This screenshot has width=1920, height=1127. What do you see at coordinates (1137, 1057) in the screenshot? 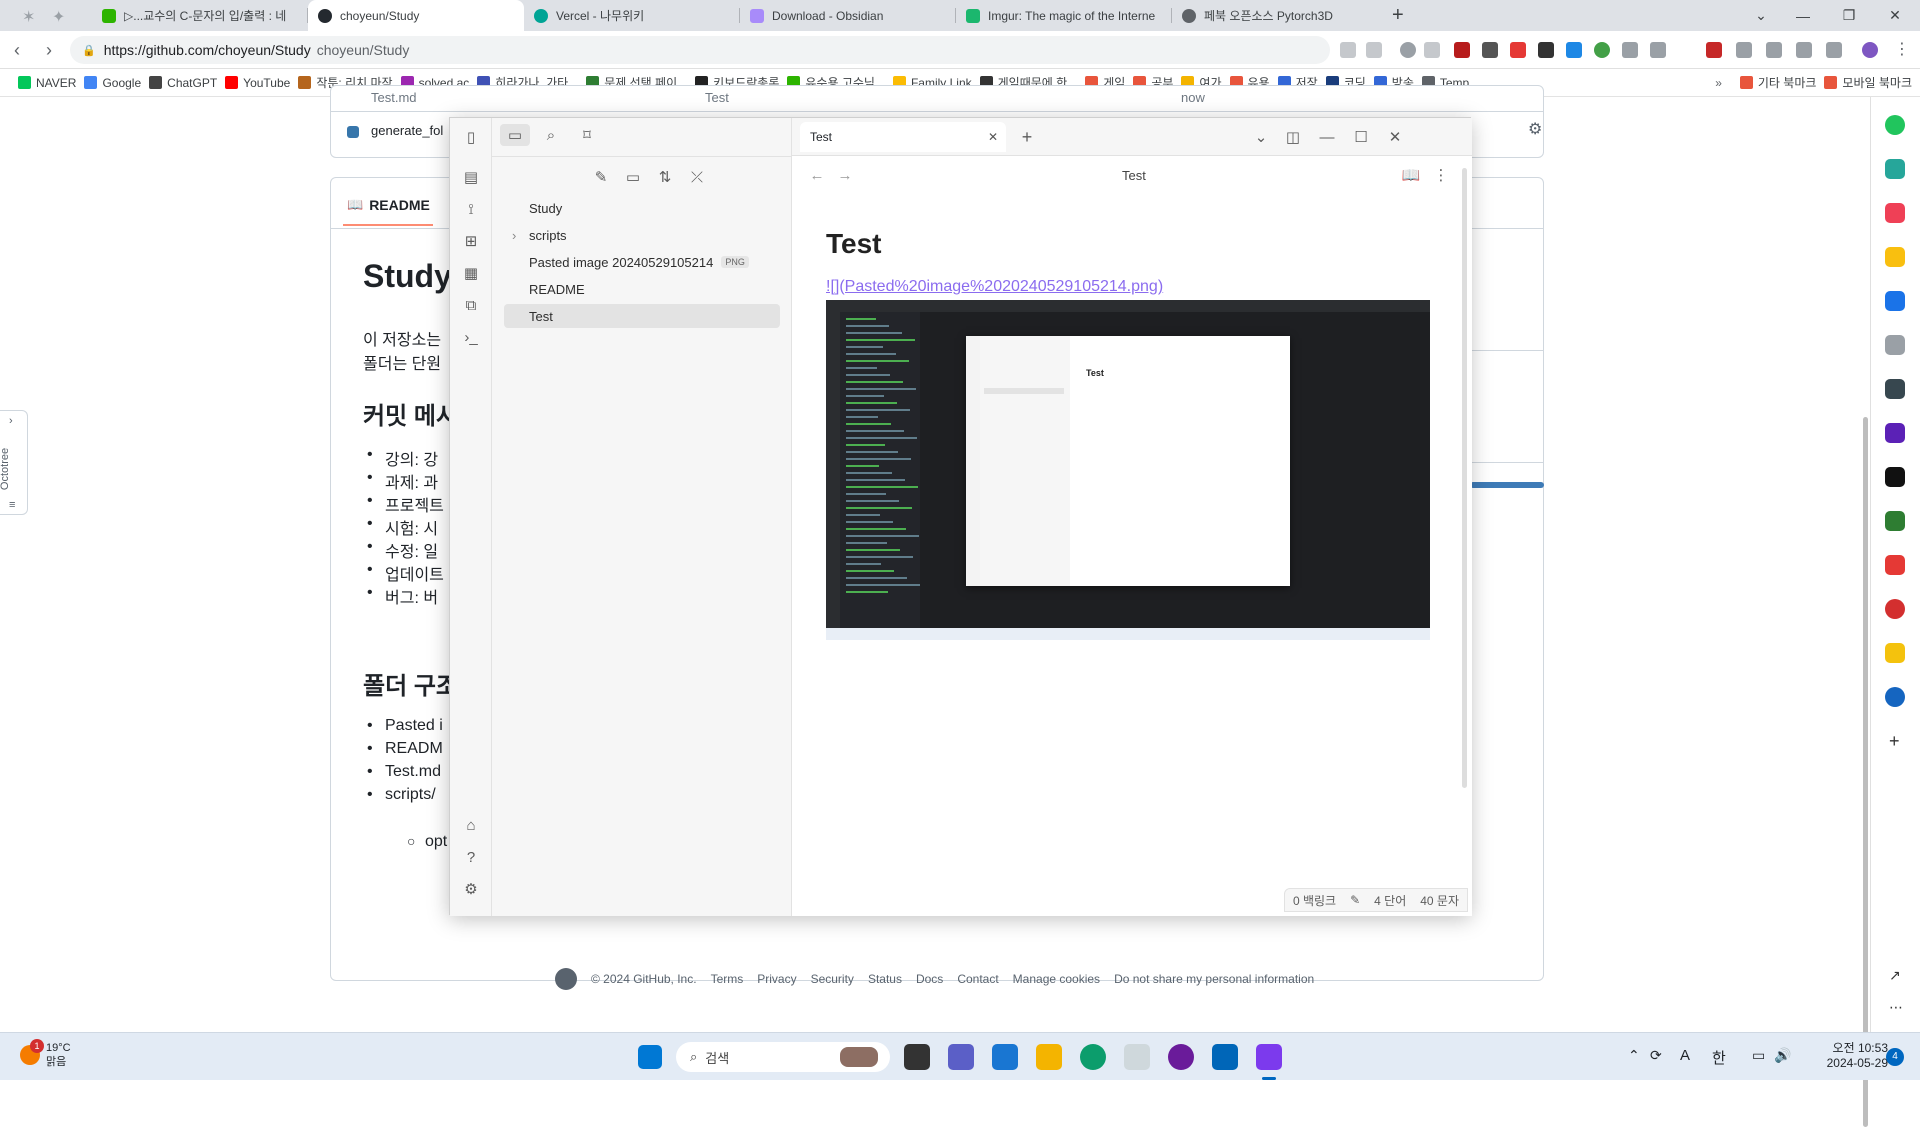
I see `notepad-icon` at bounding box center [1137, 1057].